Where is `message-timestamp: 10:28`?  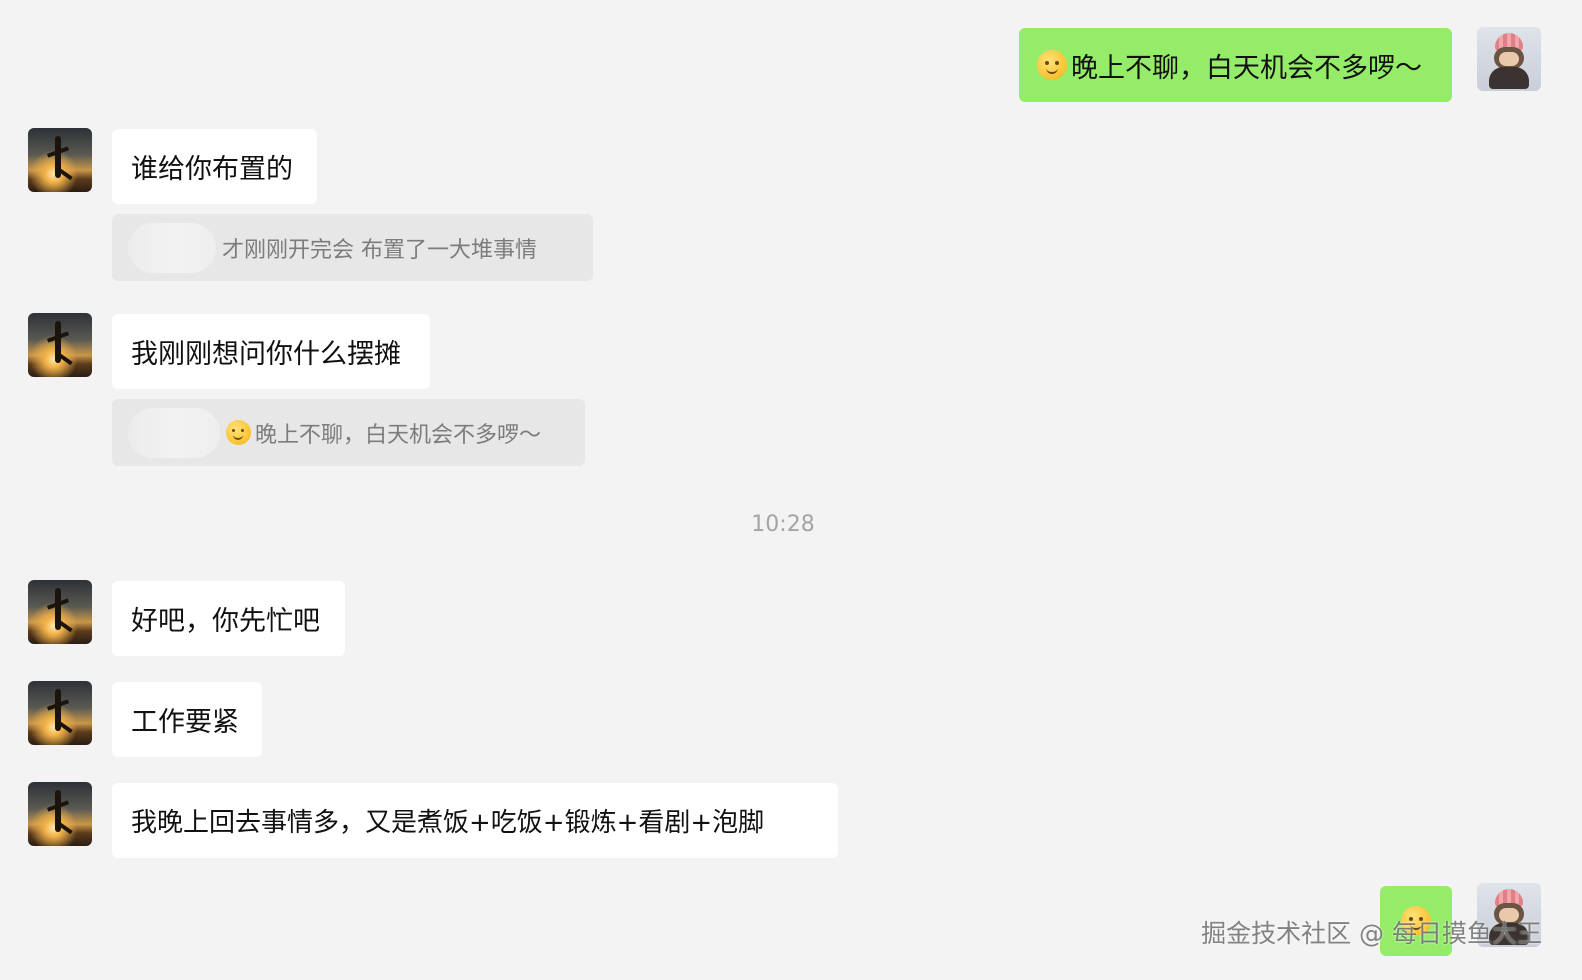
message-timestamp: 10:28 is located at coordinates (783, 524).